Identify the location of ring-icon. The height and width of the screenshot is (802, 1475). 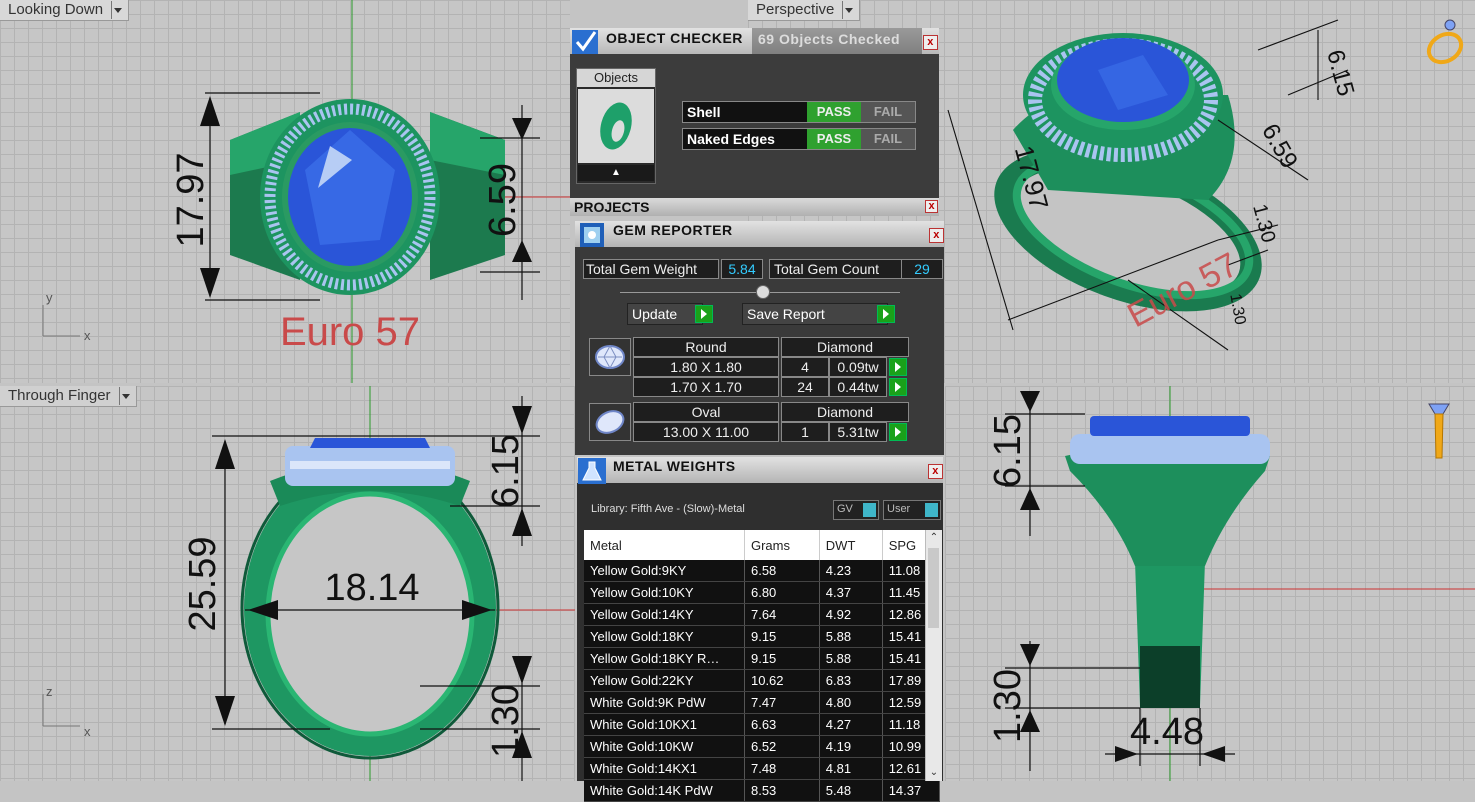
(1445, 43).